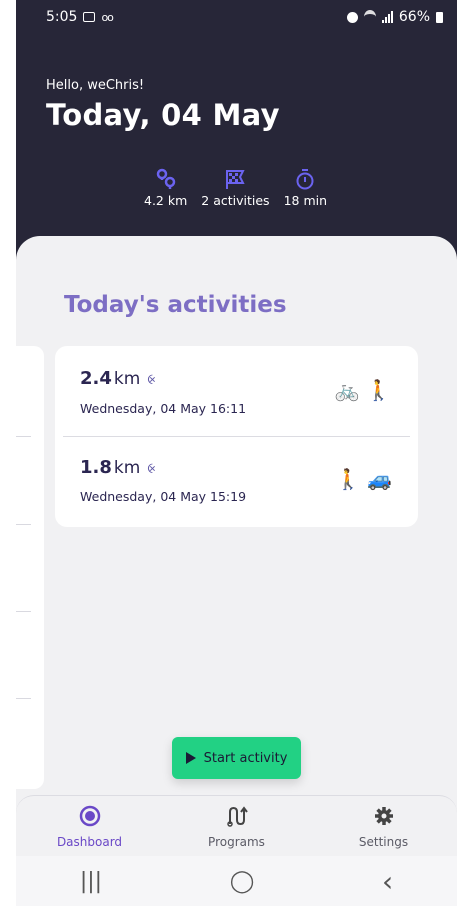 This screenshot has width=464, height=906. I want to click on play-icon, so click(190, 758).